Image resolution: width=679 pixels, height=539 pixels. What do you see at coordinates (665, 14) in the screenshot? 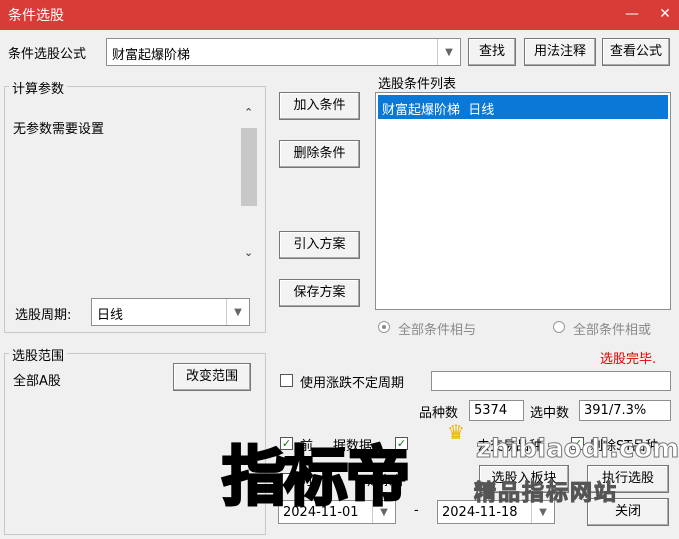
I see `close-icon: ✕` at bounding box center [665, 14].